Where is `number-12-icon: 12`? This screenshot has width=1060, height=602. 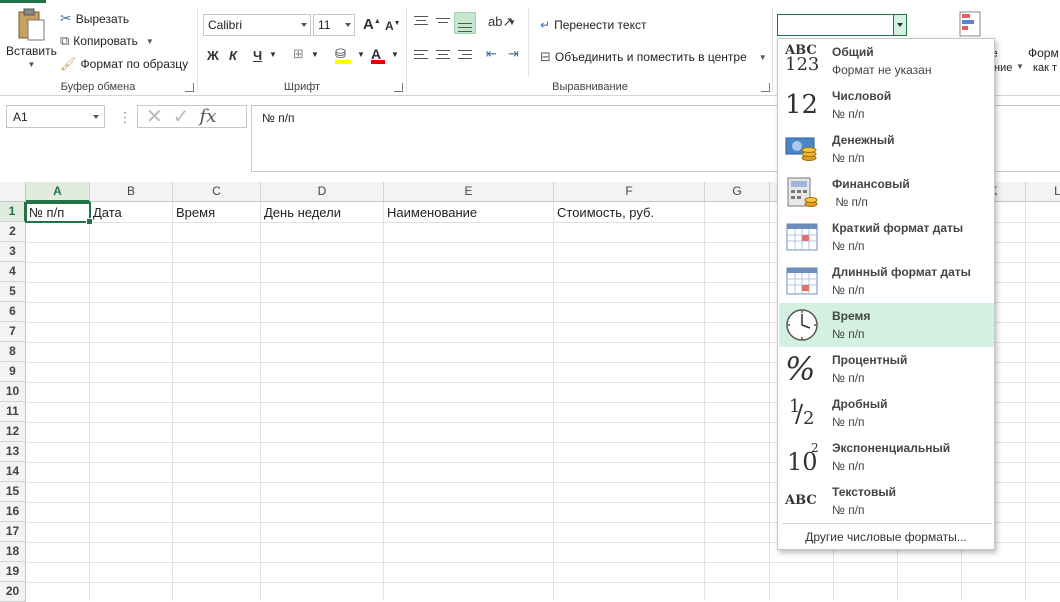
number-12-icon: 12 is located at coordinates (802, 105).